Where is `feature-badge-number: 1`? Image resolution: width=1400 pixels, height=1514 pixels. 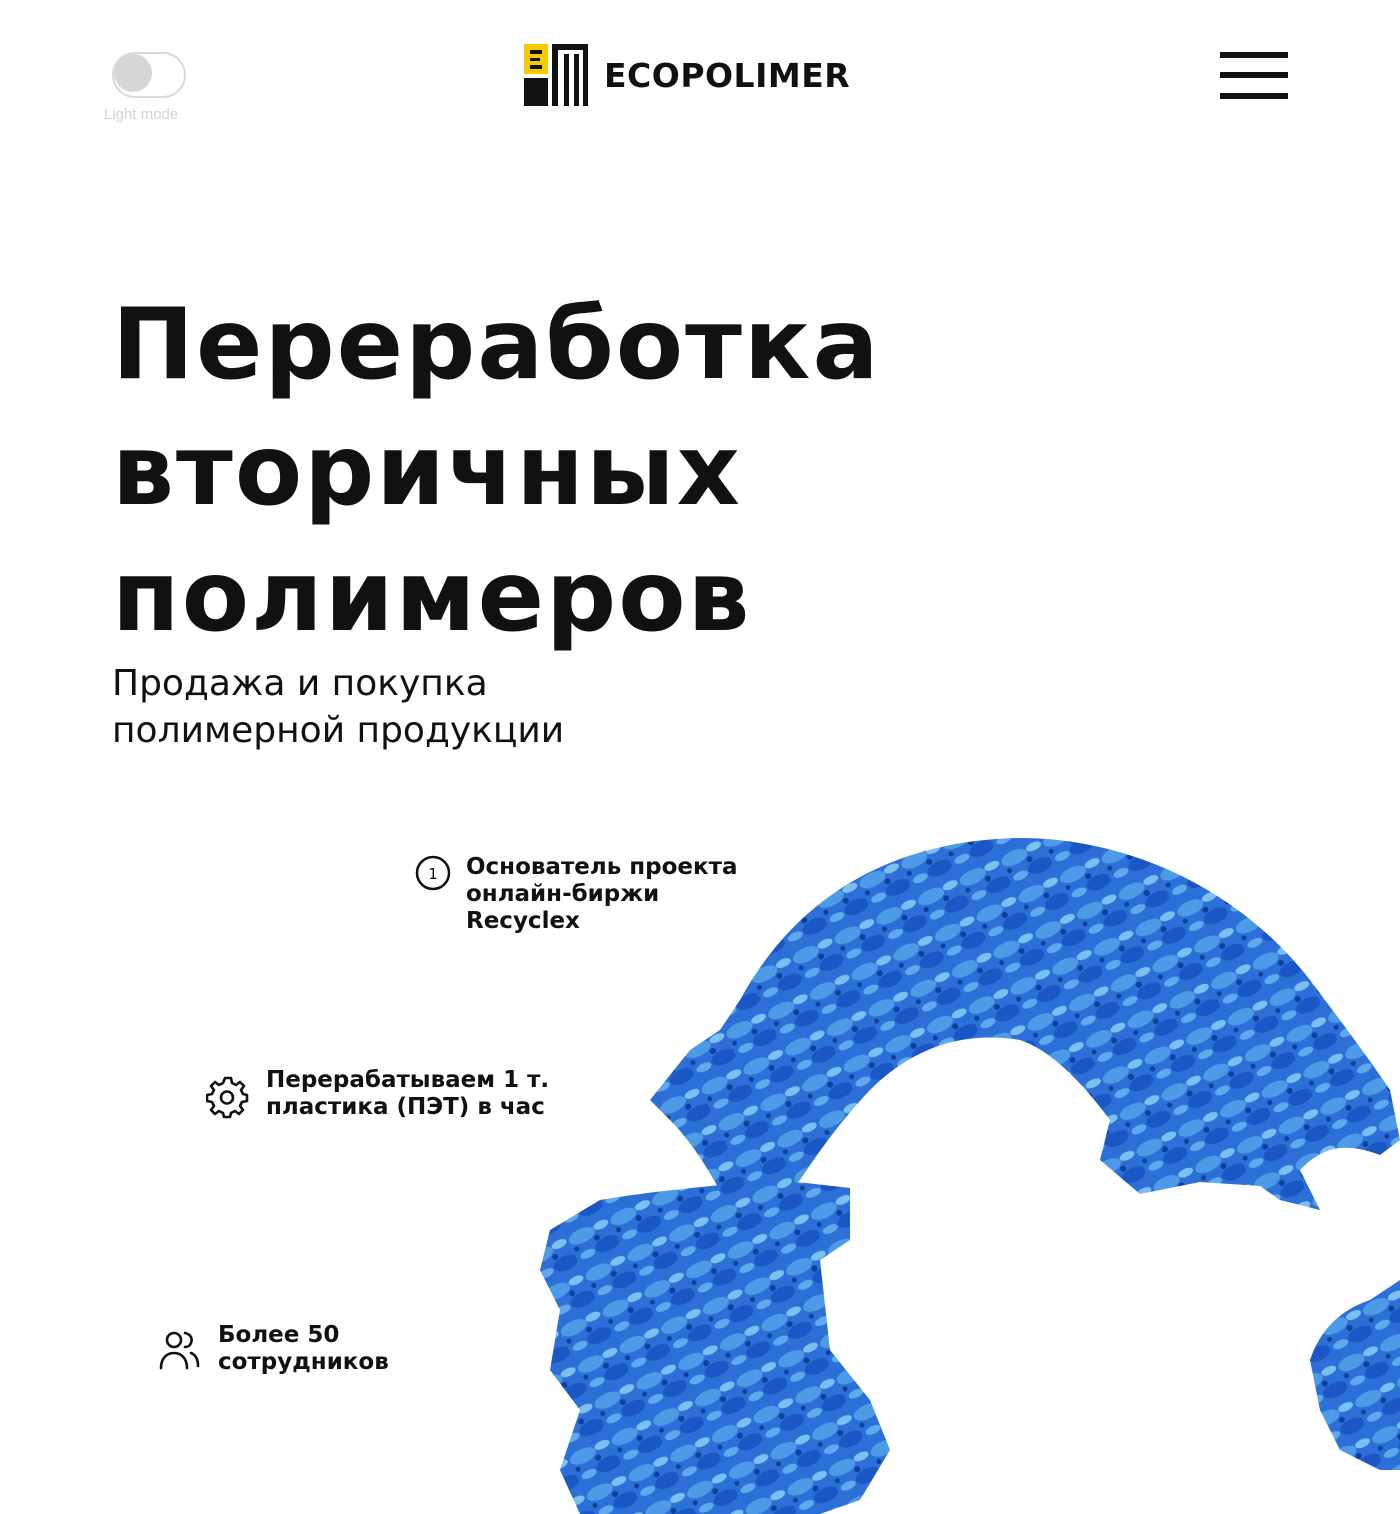
feature-badge-number: 1 is located at coordinates (433, 874).